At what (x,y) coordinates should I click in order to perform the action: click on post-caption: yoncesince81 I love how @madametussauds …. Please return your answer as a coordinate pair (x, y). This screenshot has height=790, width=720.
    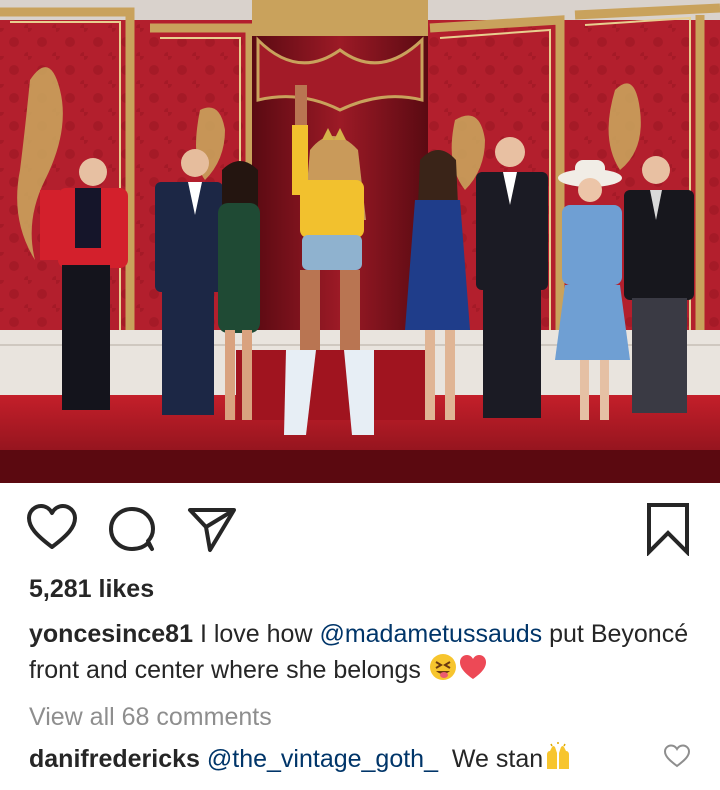
    Looking at the image, I should click on (364, 654).